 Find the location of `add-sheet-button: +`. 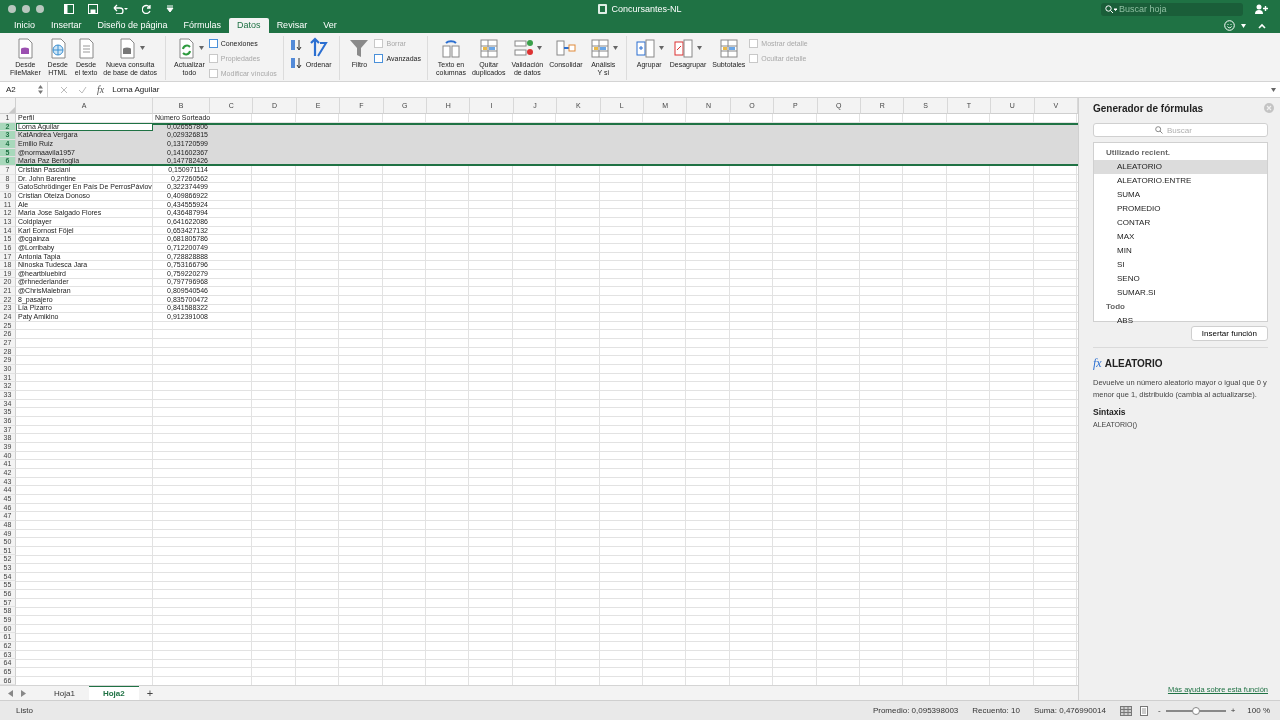

add-sheet-button: + is located at coordinates (150, 693).